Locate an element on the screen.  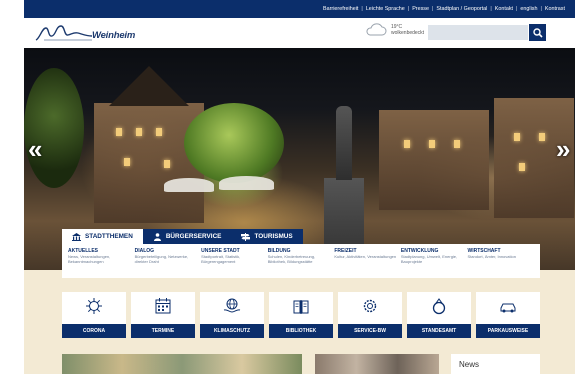
tree is located at coordinates (234, 143).